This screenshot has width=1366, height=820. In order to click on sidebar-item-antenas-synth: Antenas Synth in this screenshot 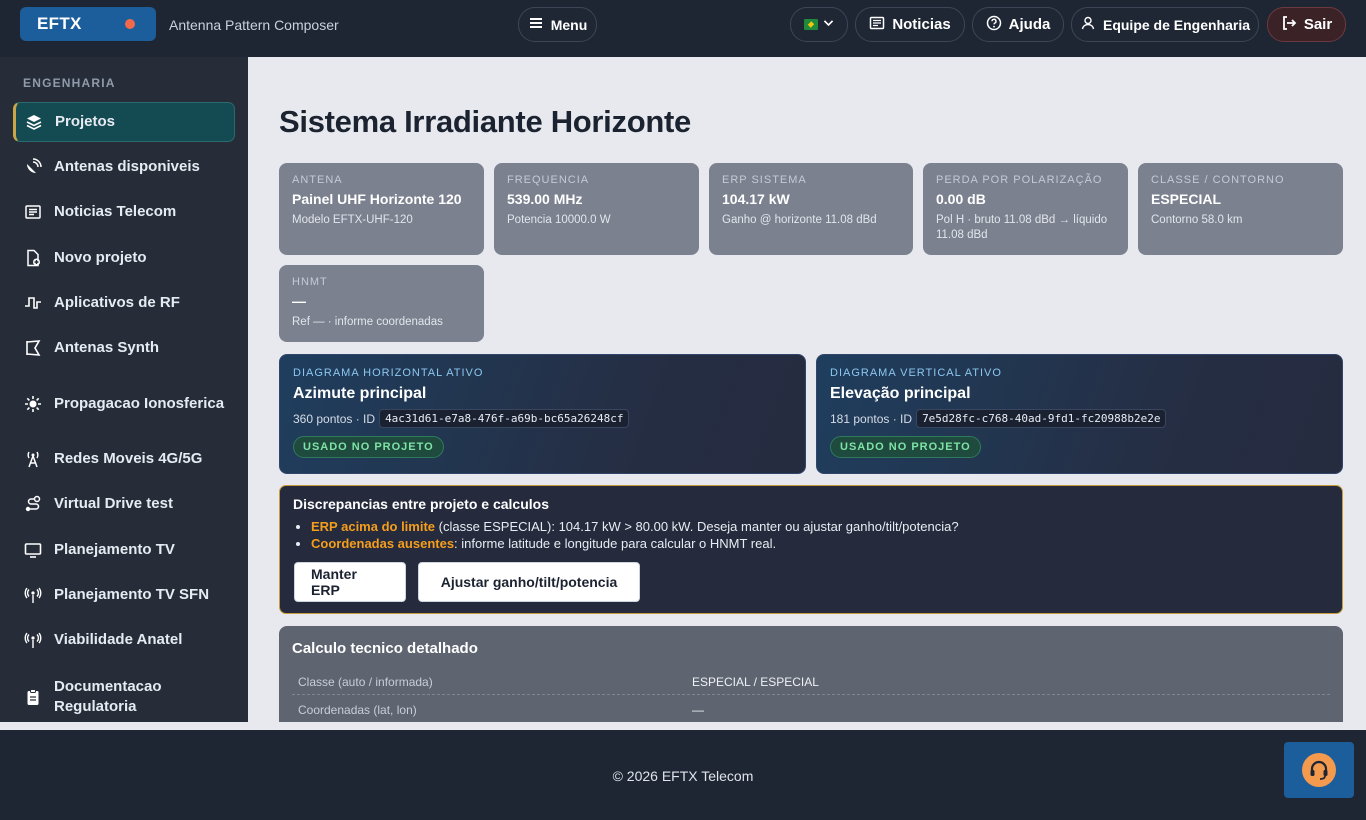, I will do `click(124, 348)`.